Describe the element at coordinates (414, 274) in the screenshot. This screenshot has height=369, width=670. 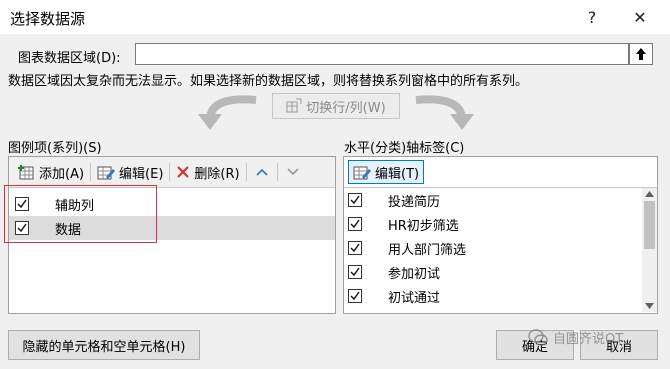
I see `axis-item-label: 参加初试` at that location.